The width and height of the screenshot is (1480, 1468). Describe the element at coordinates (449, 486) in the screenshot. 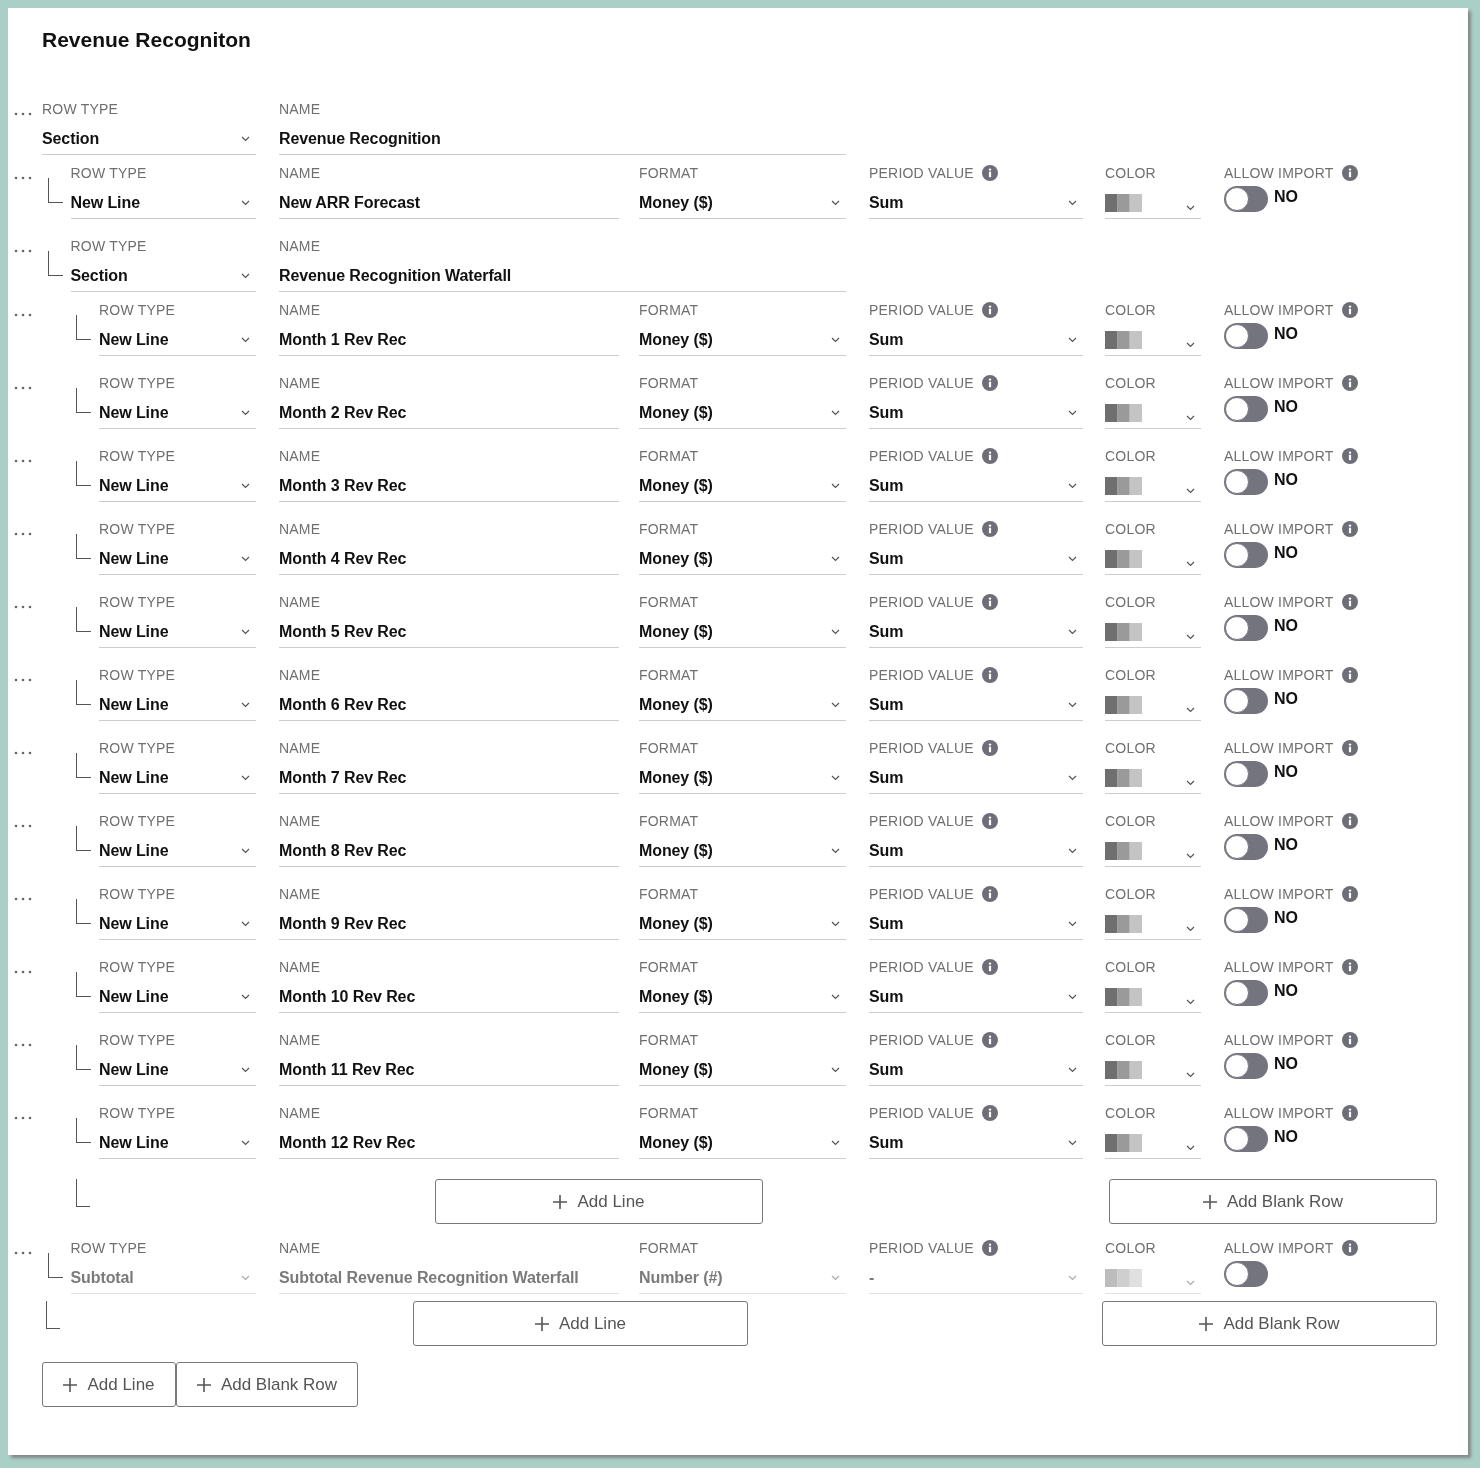

I see `name-input: Month 3 Rev Rec` at that location.